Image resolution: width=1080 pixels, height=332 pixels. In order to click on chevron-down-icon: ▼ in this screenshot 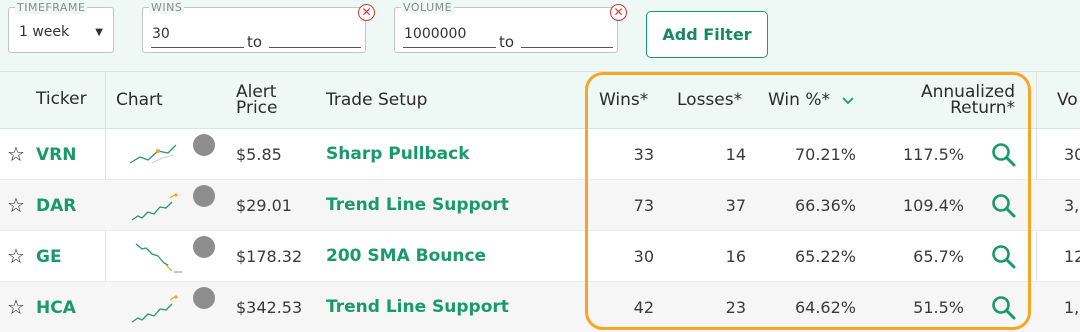, I will do `click(99, 32)`.